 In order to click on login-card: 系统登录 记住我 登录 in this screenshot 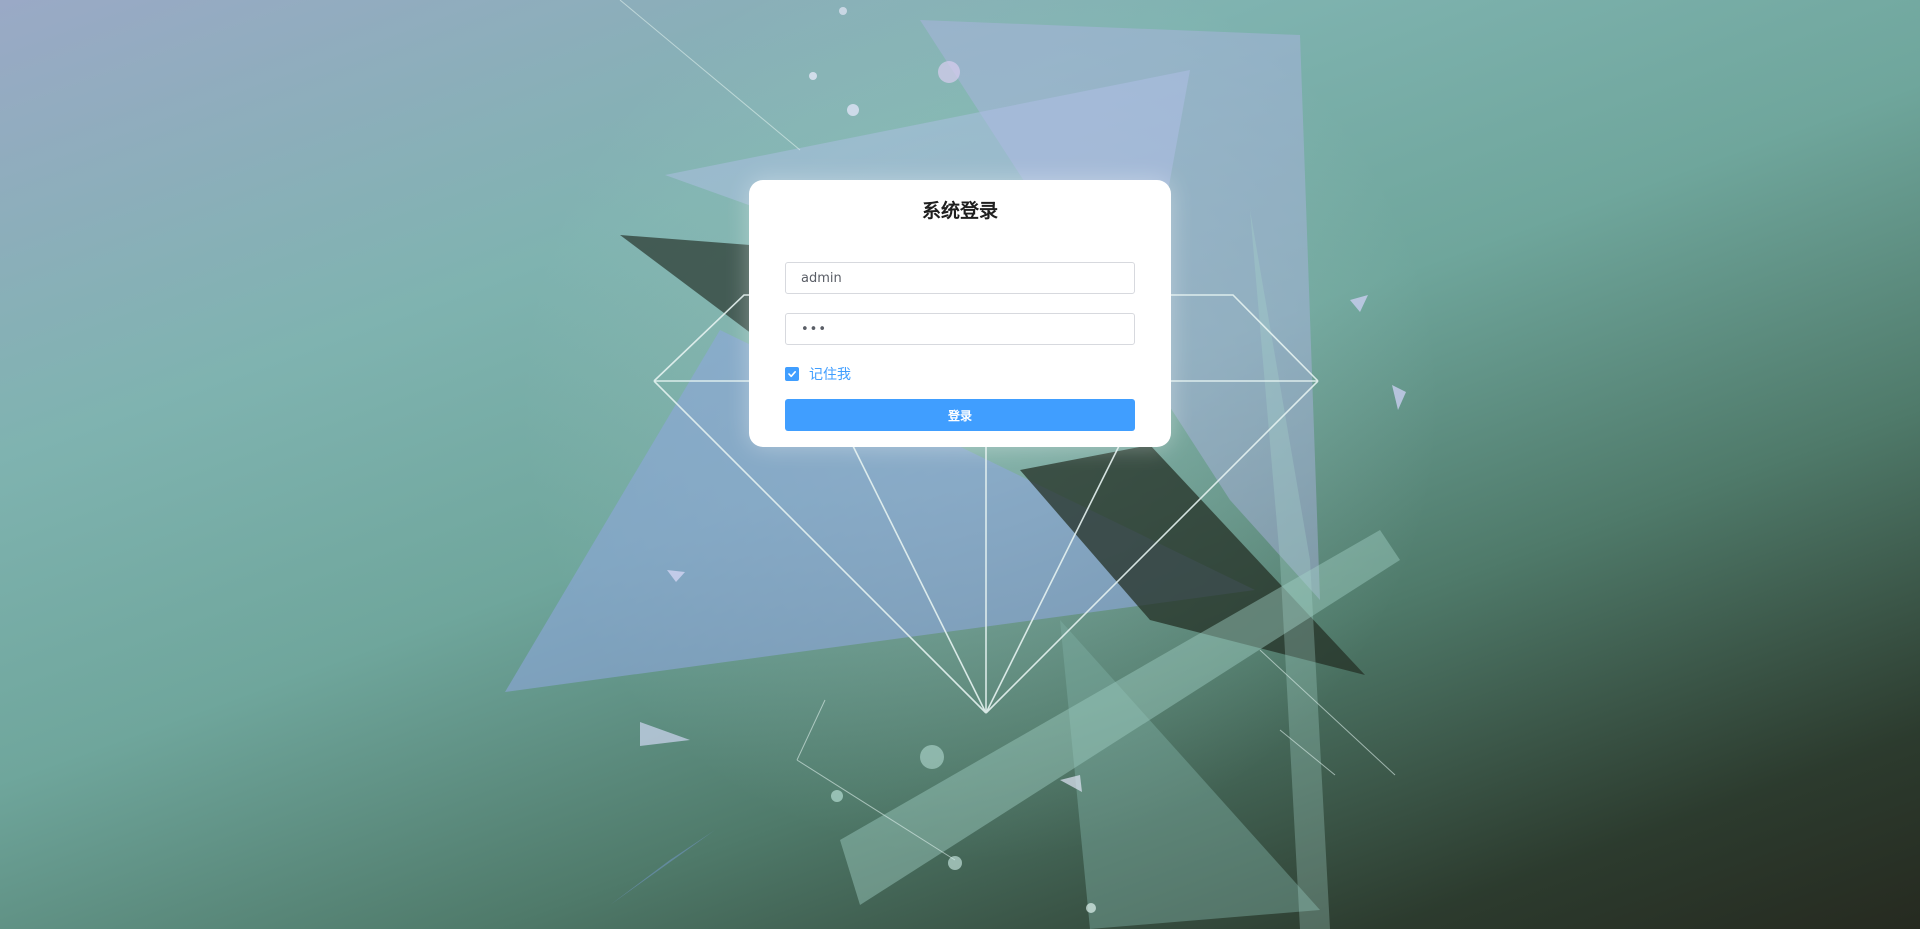, I will do `click(960, 313)`.